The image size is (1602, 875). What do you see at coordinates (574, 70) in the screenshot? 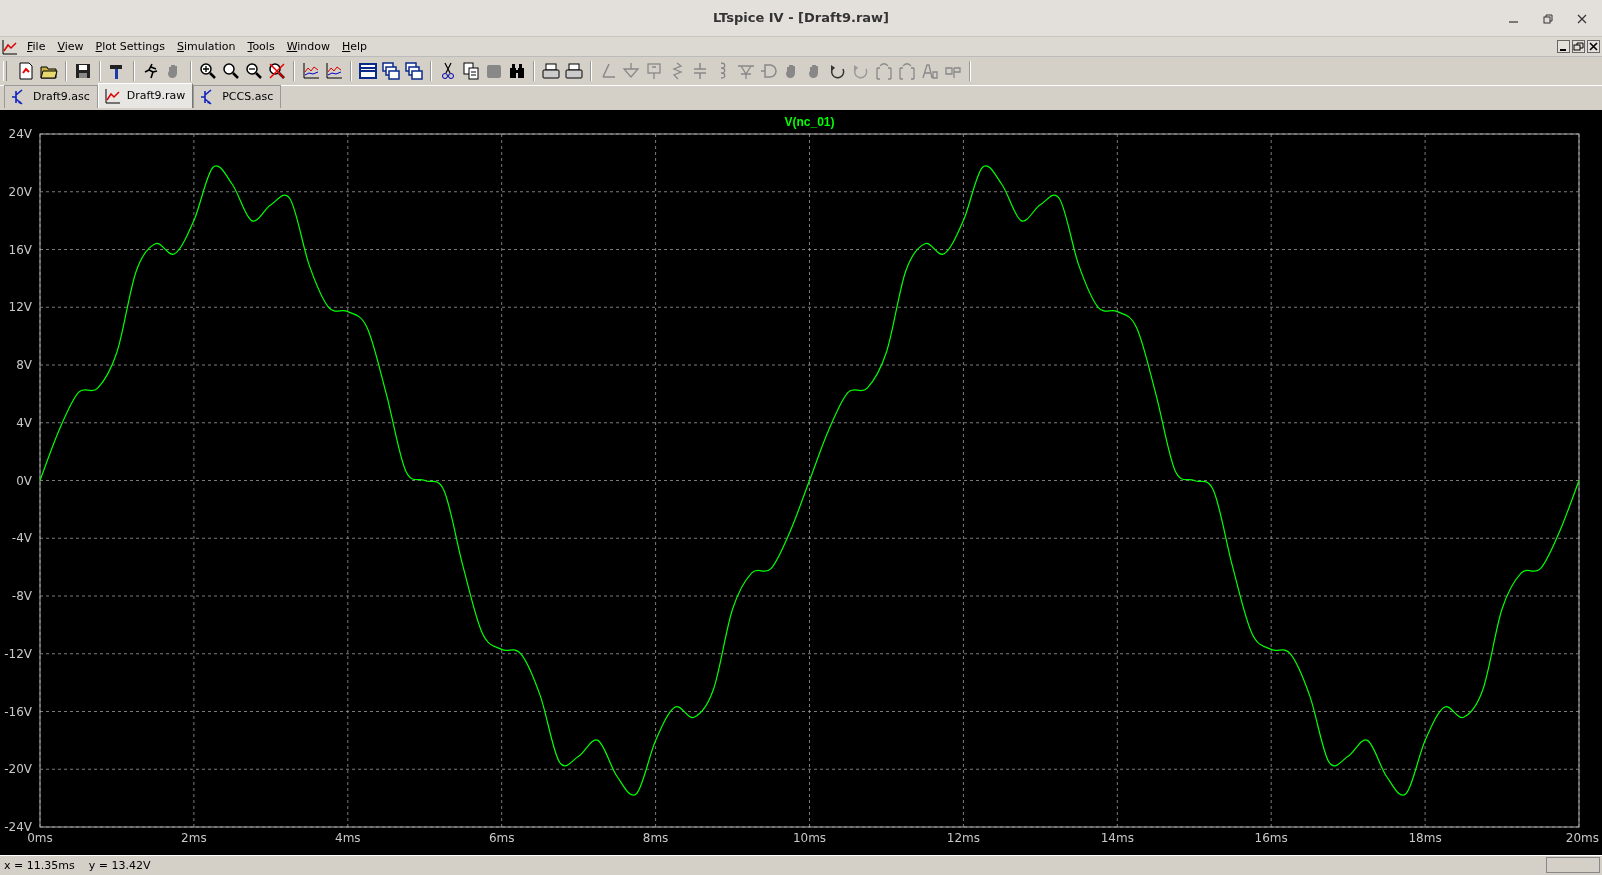
I see `print-icon` at bounding box center [574, 70].